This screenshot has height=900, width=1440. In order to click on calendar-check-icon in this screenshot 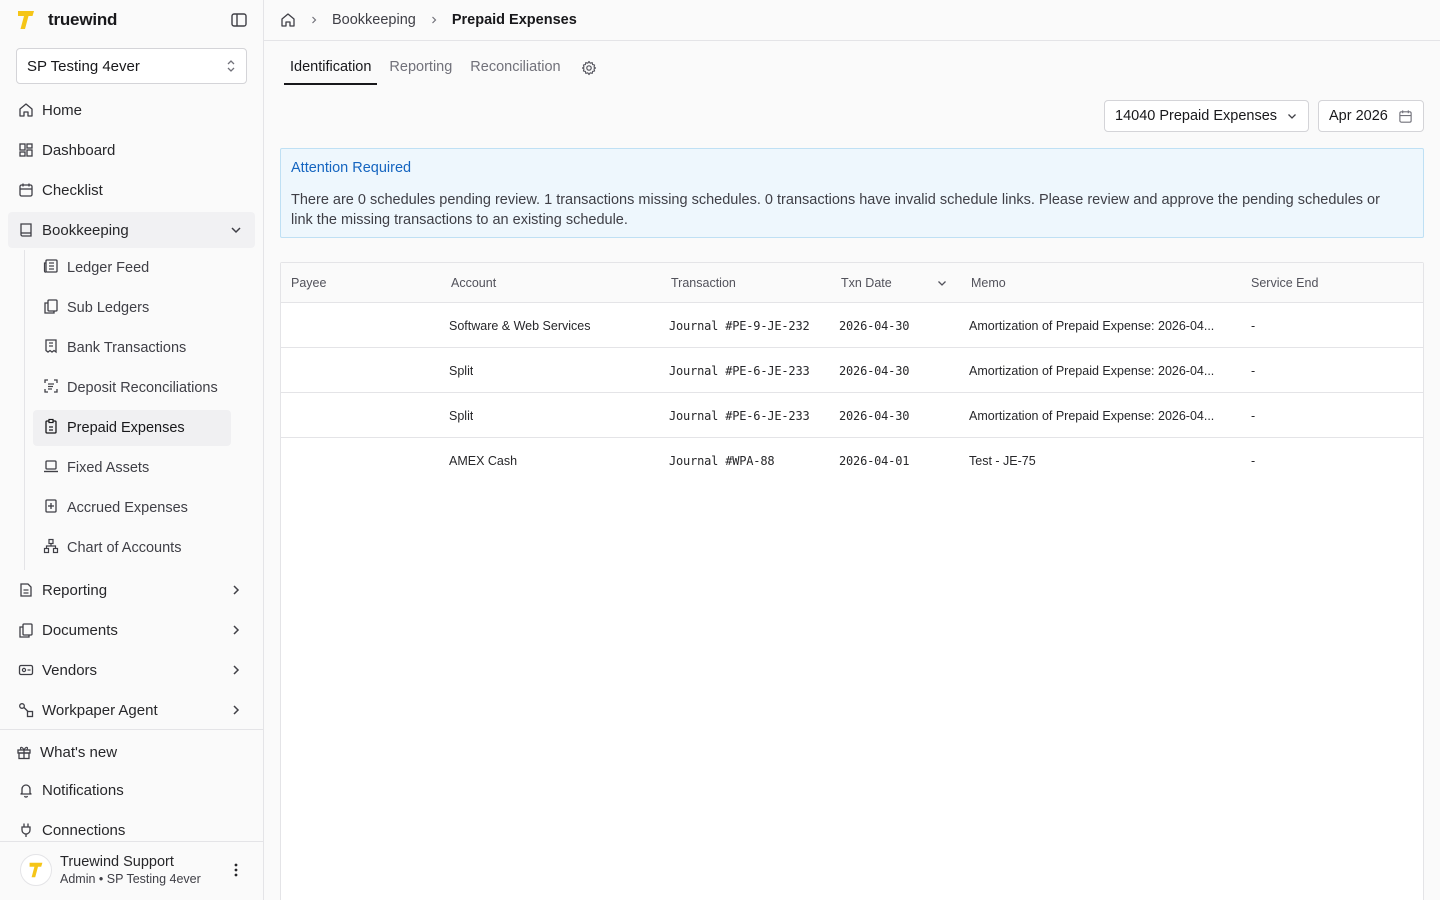, I will do `click(26, 190)`.